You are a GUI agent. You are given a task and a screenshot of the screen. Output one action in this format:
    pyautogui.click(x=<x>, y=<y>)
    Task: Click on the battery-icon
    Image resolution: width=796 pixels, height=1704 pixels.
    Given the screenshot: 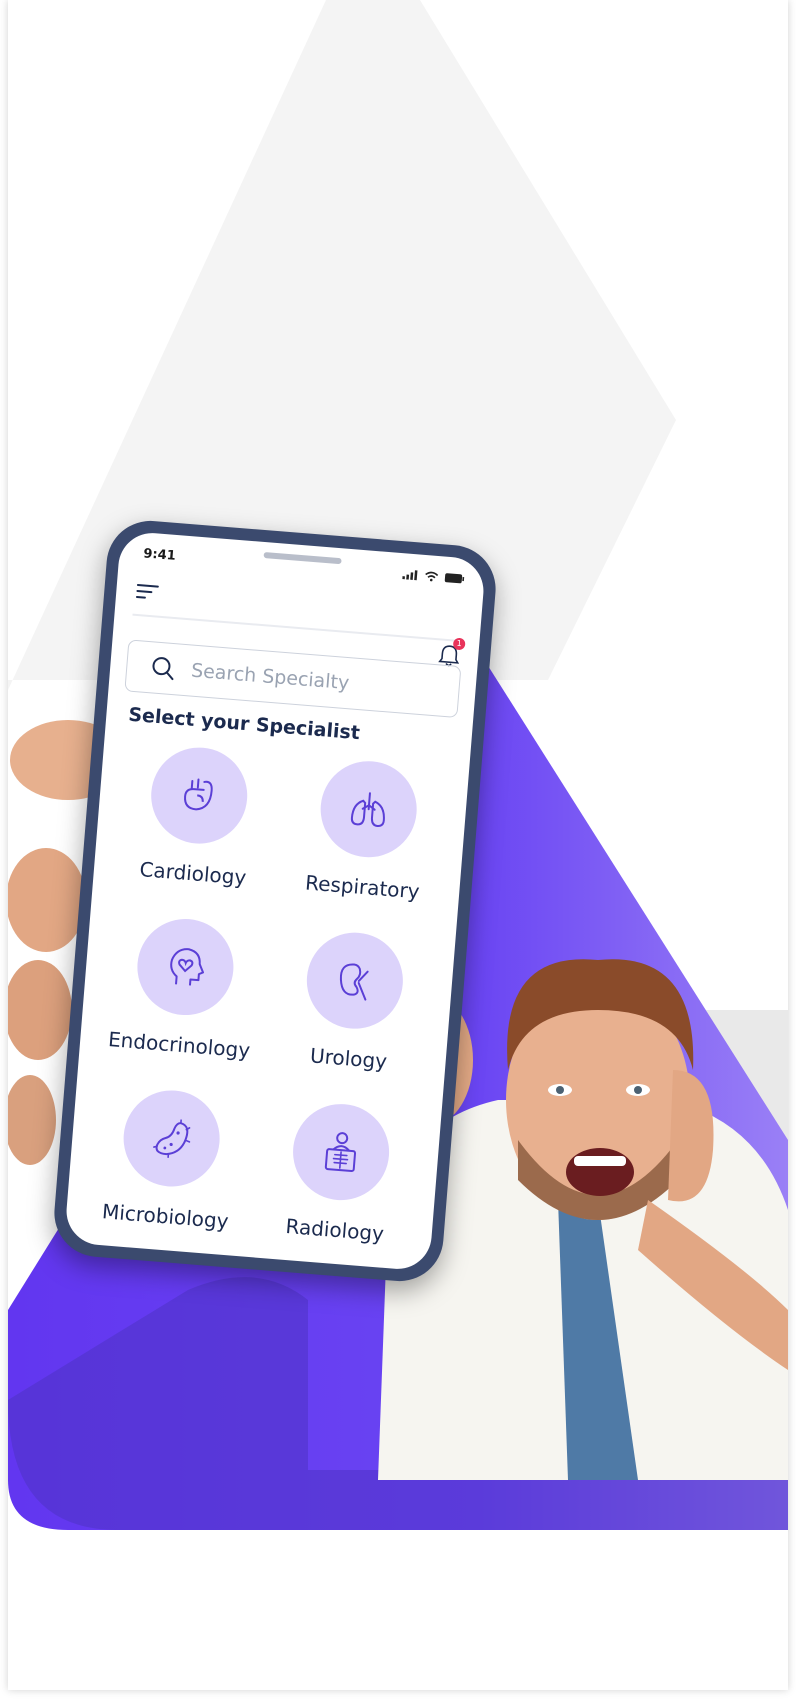 What is the action you would take?
    pyautogui.click(x=454, y=578)
    